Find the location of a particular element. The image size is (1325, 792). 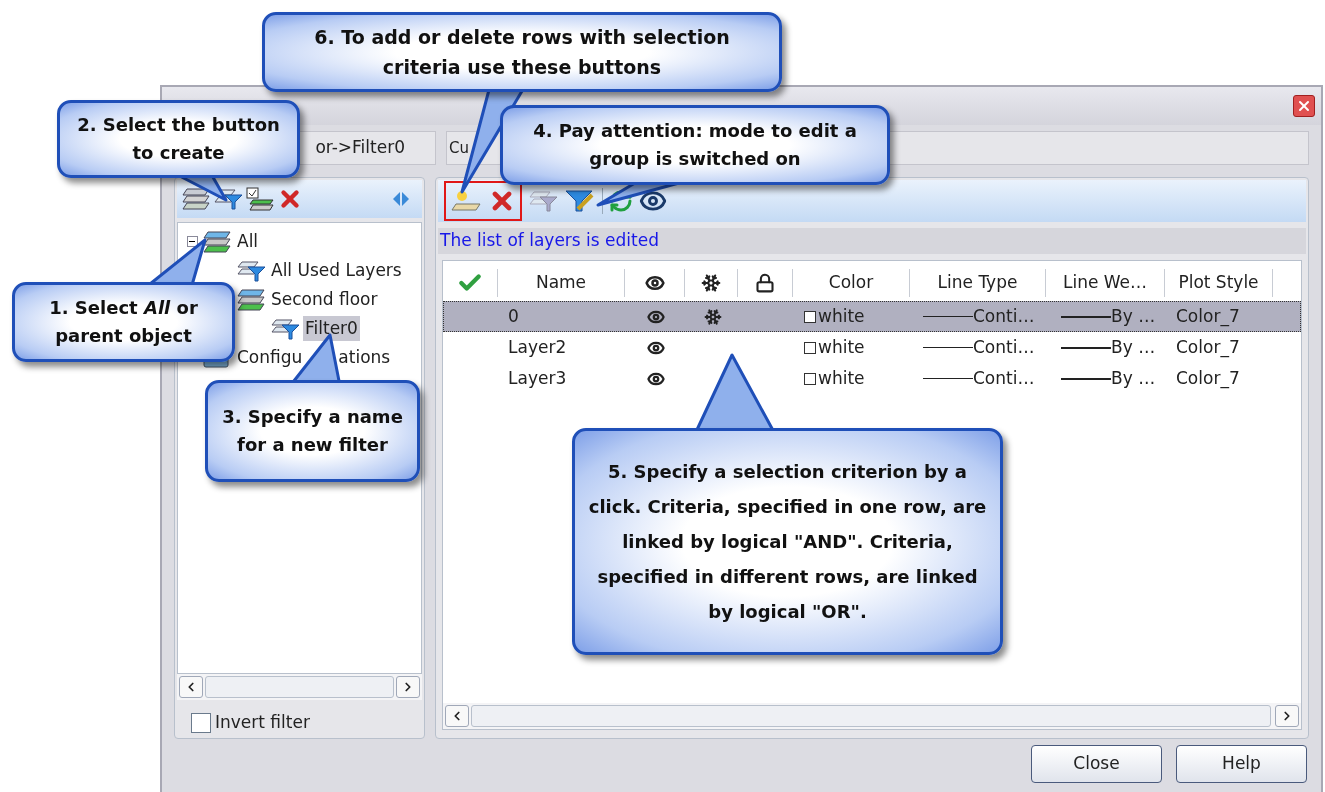

callout-text: 1. Select All or parent object is located at coordinates (123, 322).